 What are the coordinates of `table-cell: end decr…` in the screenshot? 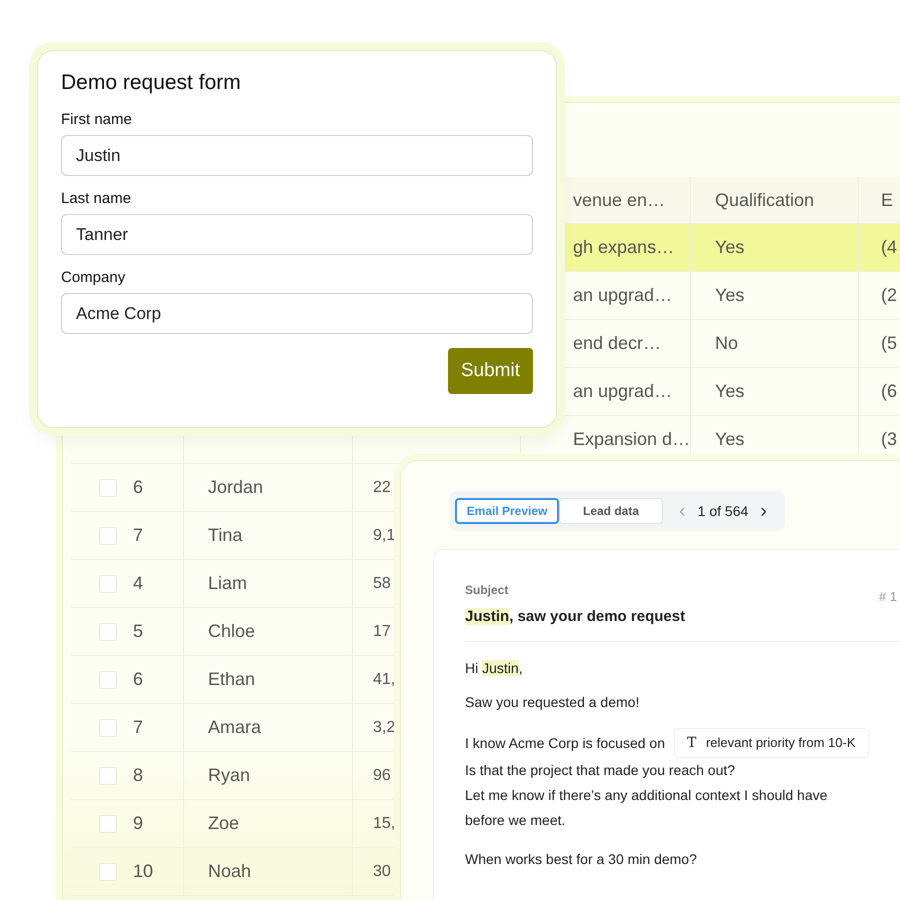 It's located at (617, 343).